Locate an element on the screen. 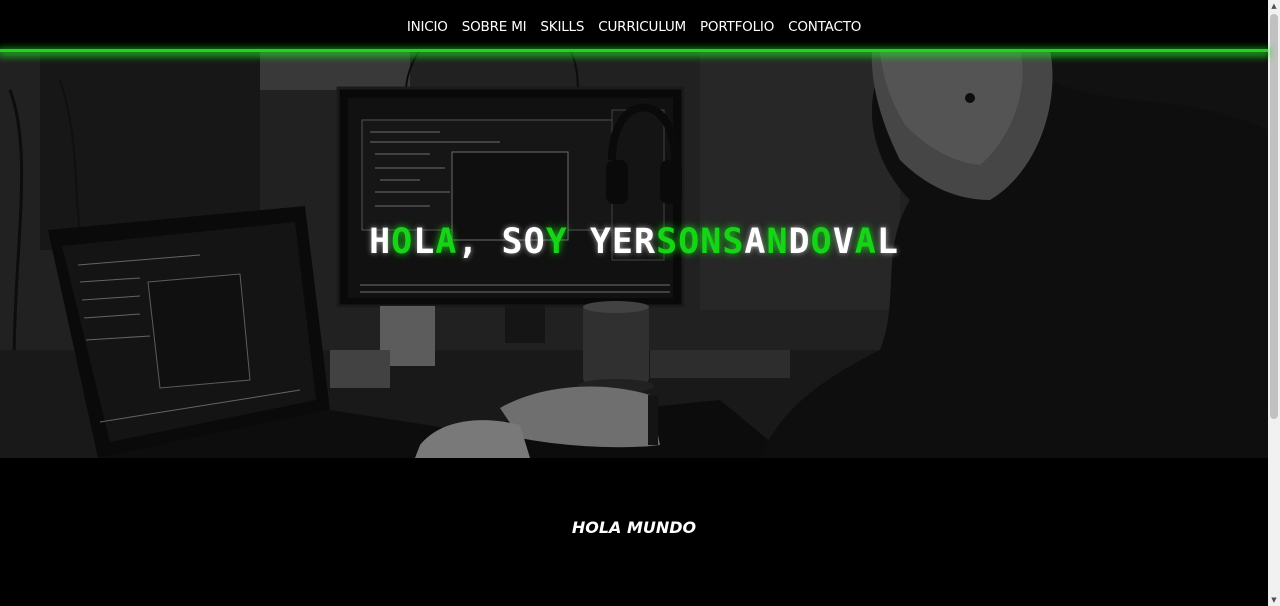  chevron-down-icon: ▼ is located at coordinates (1274, 600).